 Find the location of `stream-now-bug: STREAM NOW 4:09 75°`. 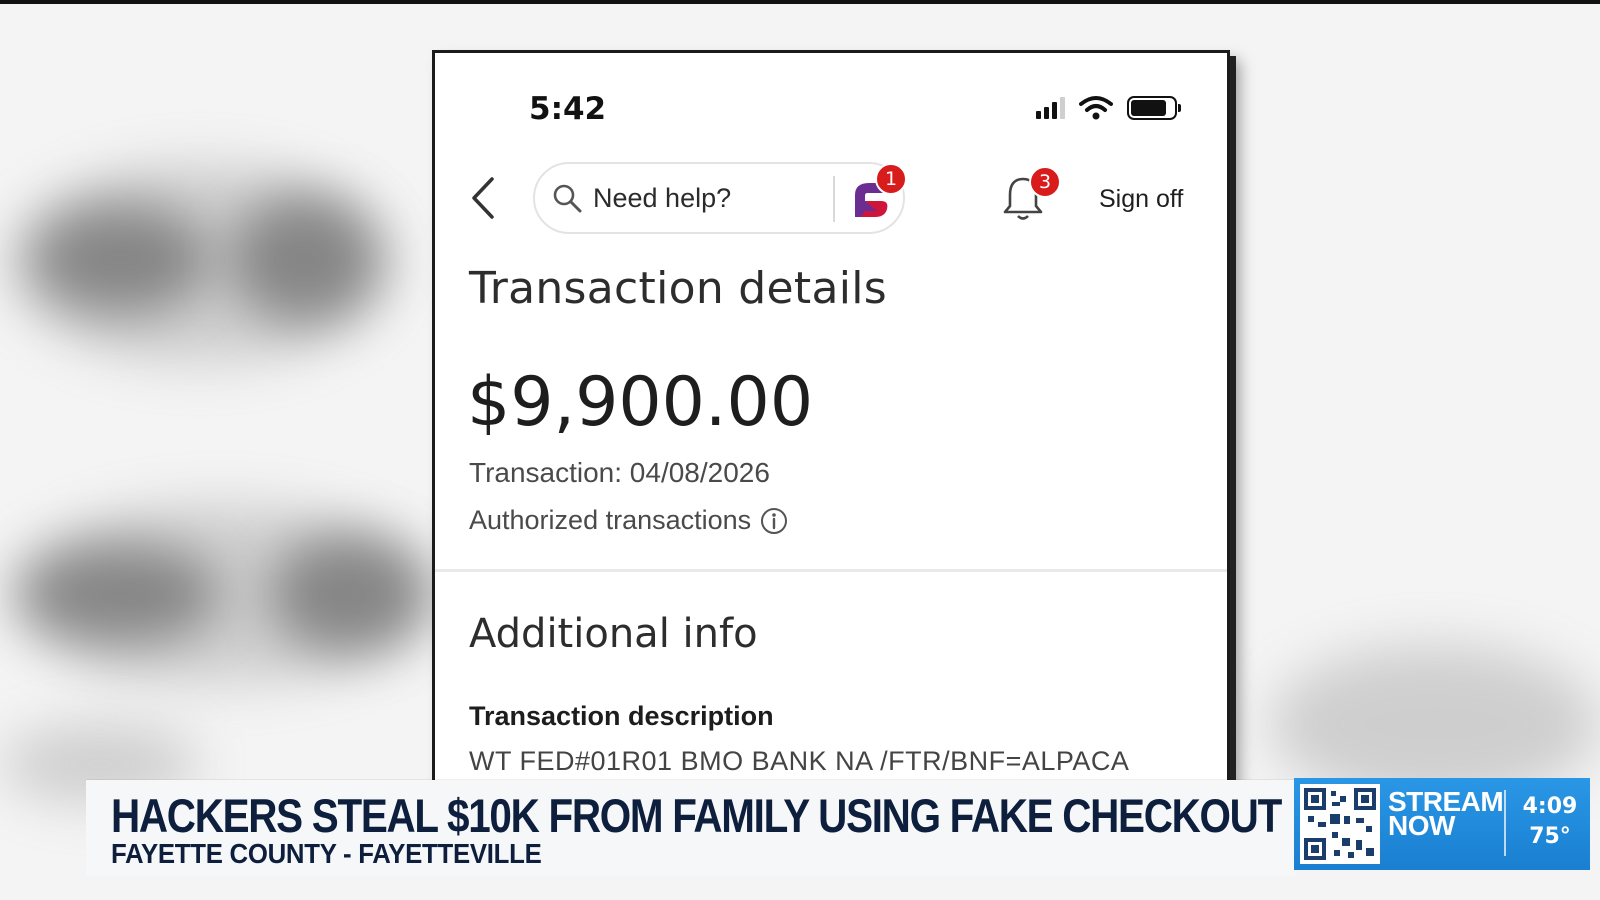

stream-now-bug: STREAM NOW 4:09 75° is located at coordinates (1442, 824).